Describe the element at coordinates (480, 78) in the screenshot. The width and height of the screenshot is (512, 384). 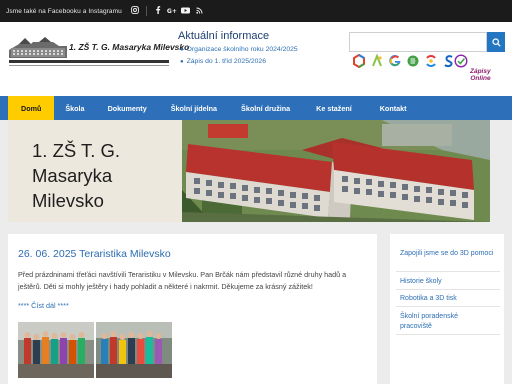
I see `zapisy-line2: Online` at that location.